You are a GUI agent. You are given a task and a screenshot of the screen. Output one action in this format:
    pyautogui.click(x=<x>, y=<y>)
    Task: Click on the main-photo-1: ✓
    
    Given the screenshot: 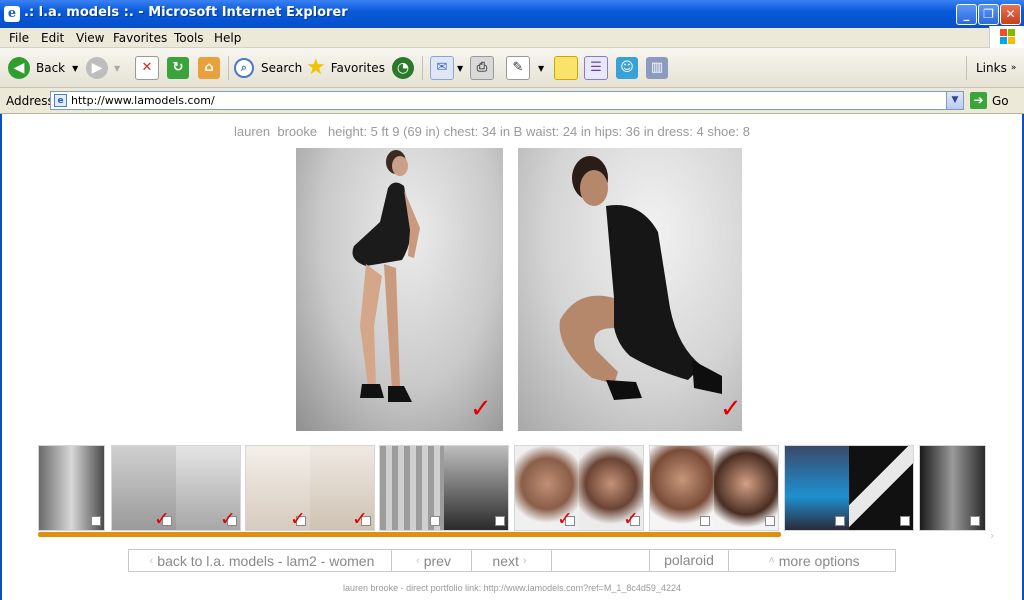 What is the action you would take?
    pyautogui.click(x=399, y=289)
    